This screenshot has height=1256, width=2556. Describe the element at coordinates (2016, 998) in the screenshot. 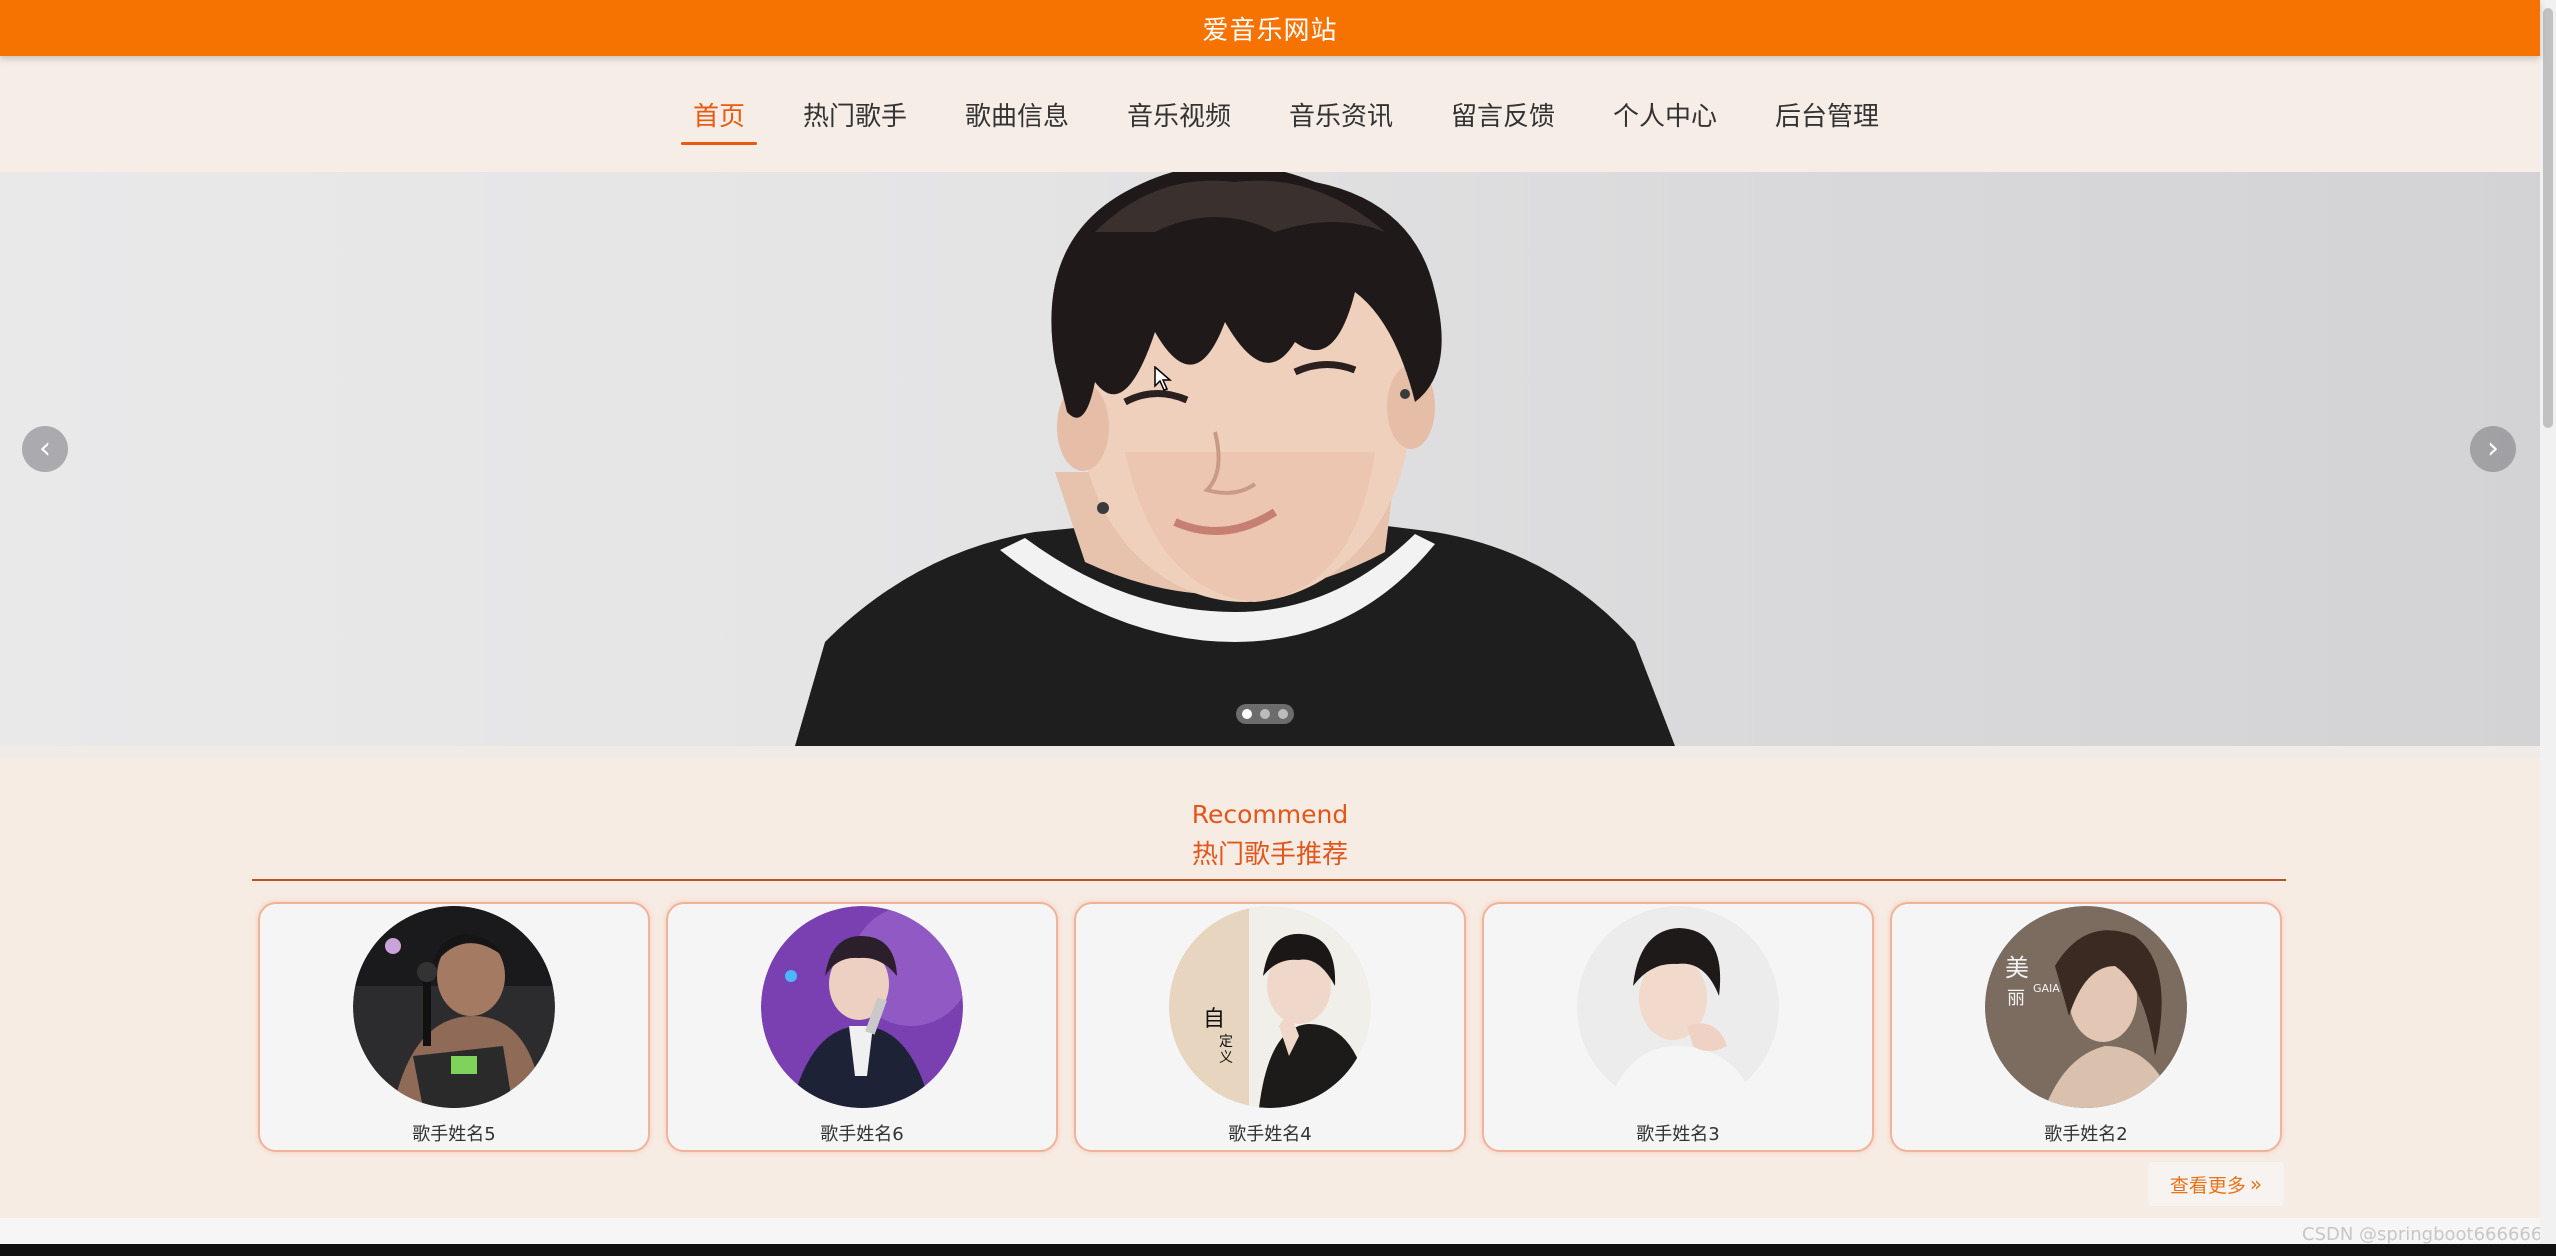

I see `svg-text: 丽` at that location.